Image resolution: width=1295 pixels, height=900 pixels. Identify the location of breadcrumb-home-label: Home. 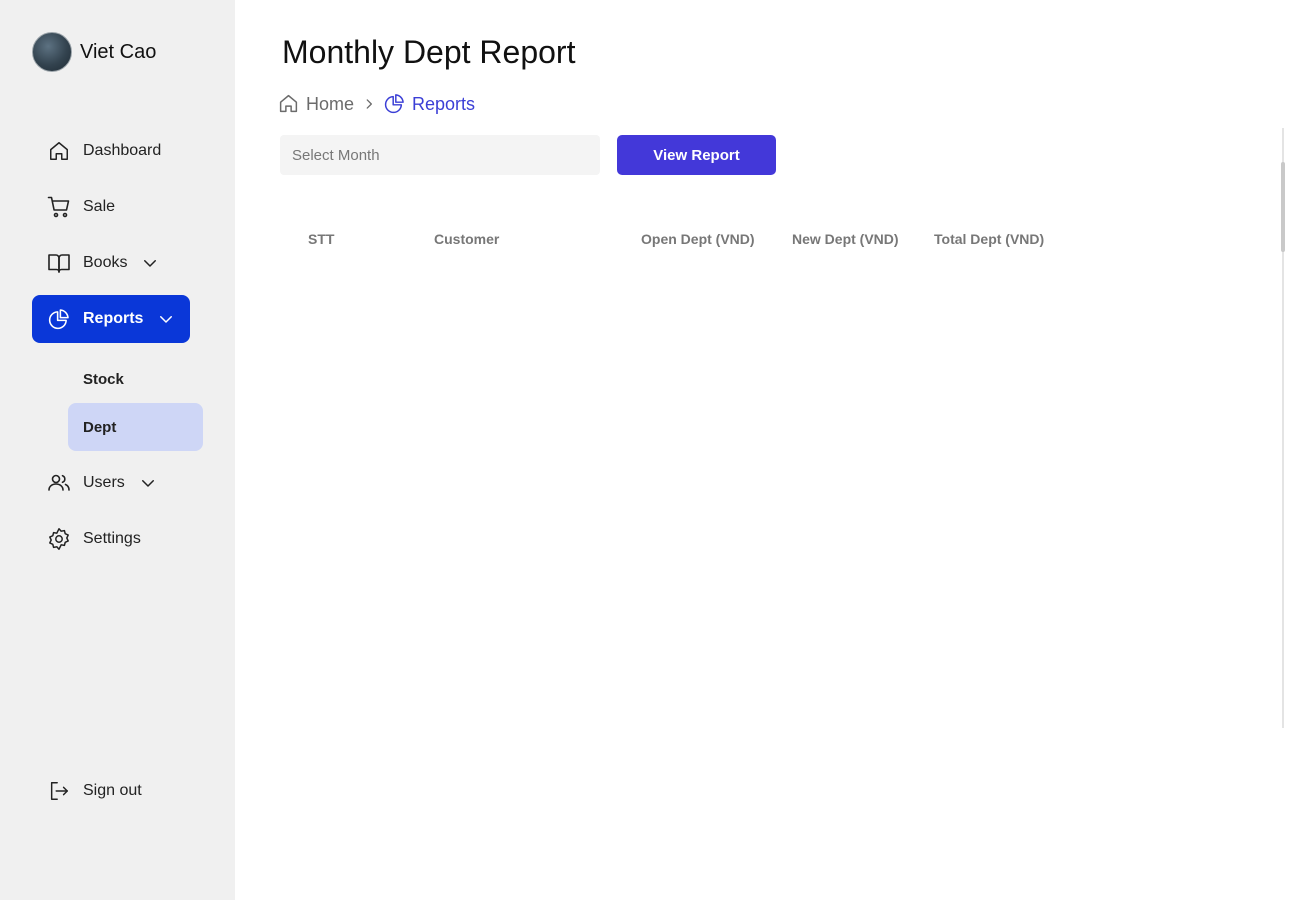
(330, 103).